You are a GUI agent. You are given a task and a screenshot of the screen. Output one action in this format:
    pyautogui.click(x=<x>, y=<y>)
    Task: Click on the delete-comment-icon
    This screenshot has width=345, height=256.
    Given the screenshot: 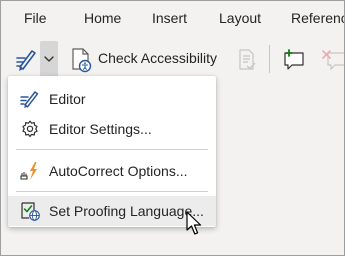 What is the action you would take?
    pyautogui.click(x=333, y=60)
    